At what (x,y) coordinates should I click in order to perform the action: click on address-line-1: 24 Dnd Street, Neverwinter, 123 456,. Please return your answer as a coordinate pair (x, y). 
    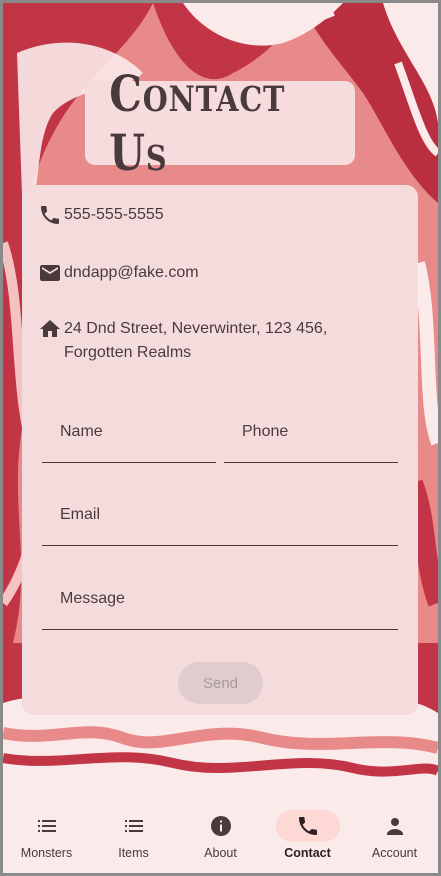
    Looking at the image, I should click on (196, 328).